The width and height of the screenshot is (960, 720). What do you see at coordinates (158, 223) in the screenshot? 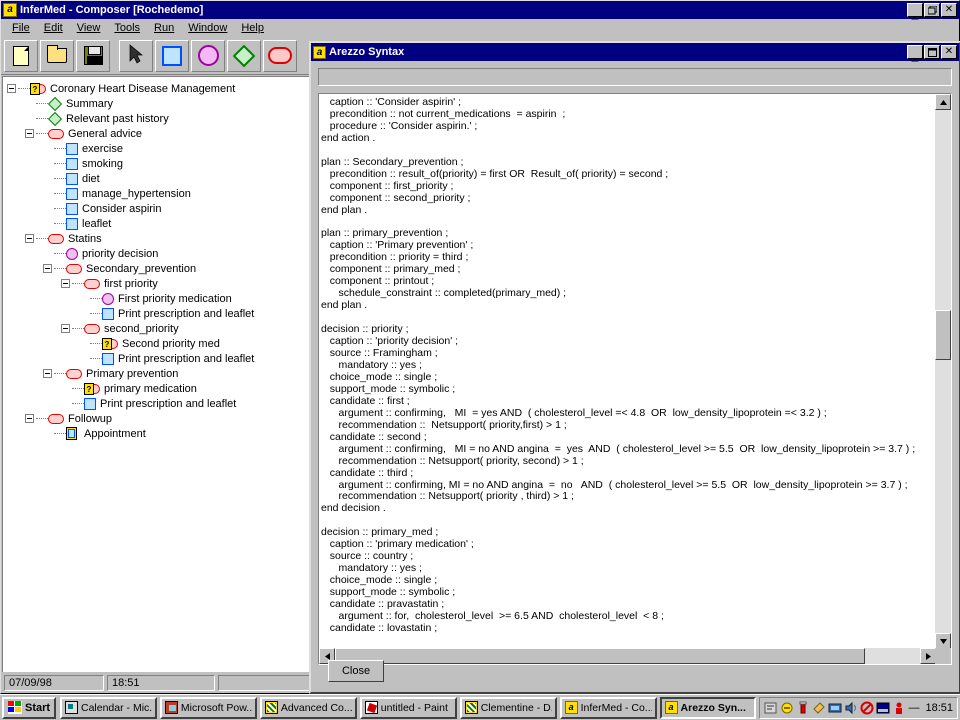
I see `tree-item: leaflet` at bounding box center [158, 223].